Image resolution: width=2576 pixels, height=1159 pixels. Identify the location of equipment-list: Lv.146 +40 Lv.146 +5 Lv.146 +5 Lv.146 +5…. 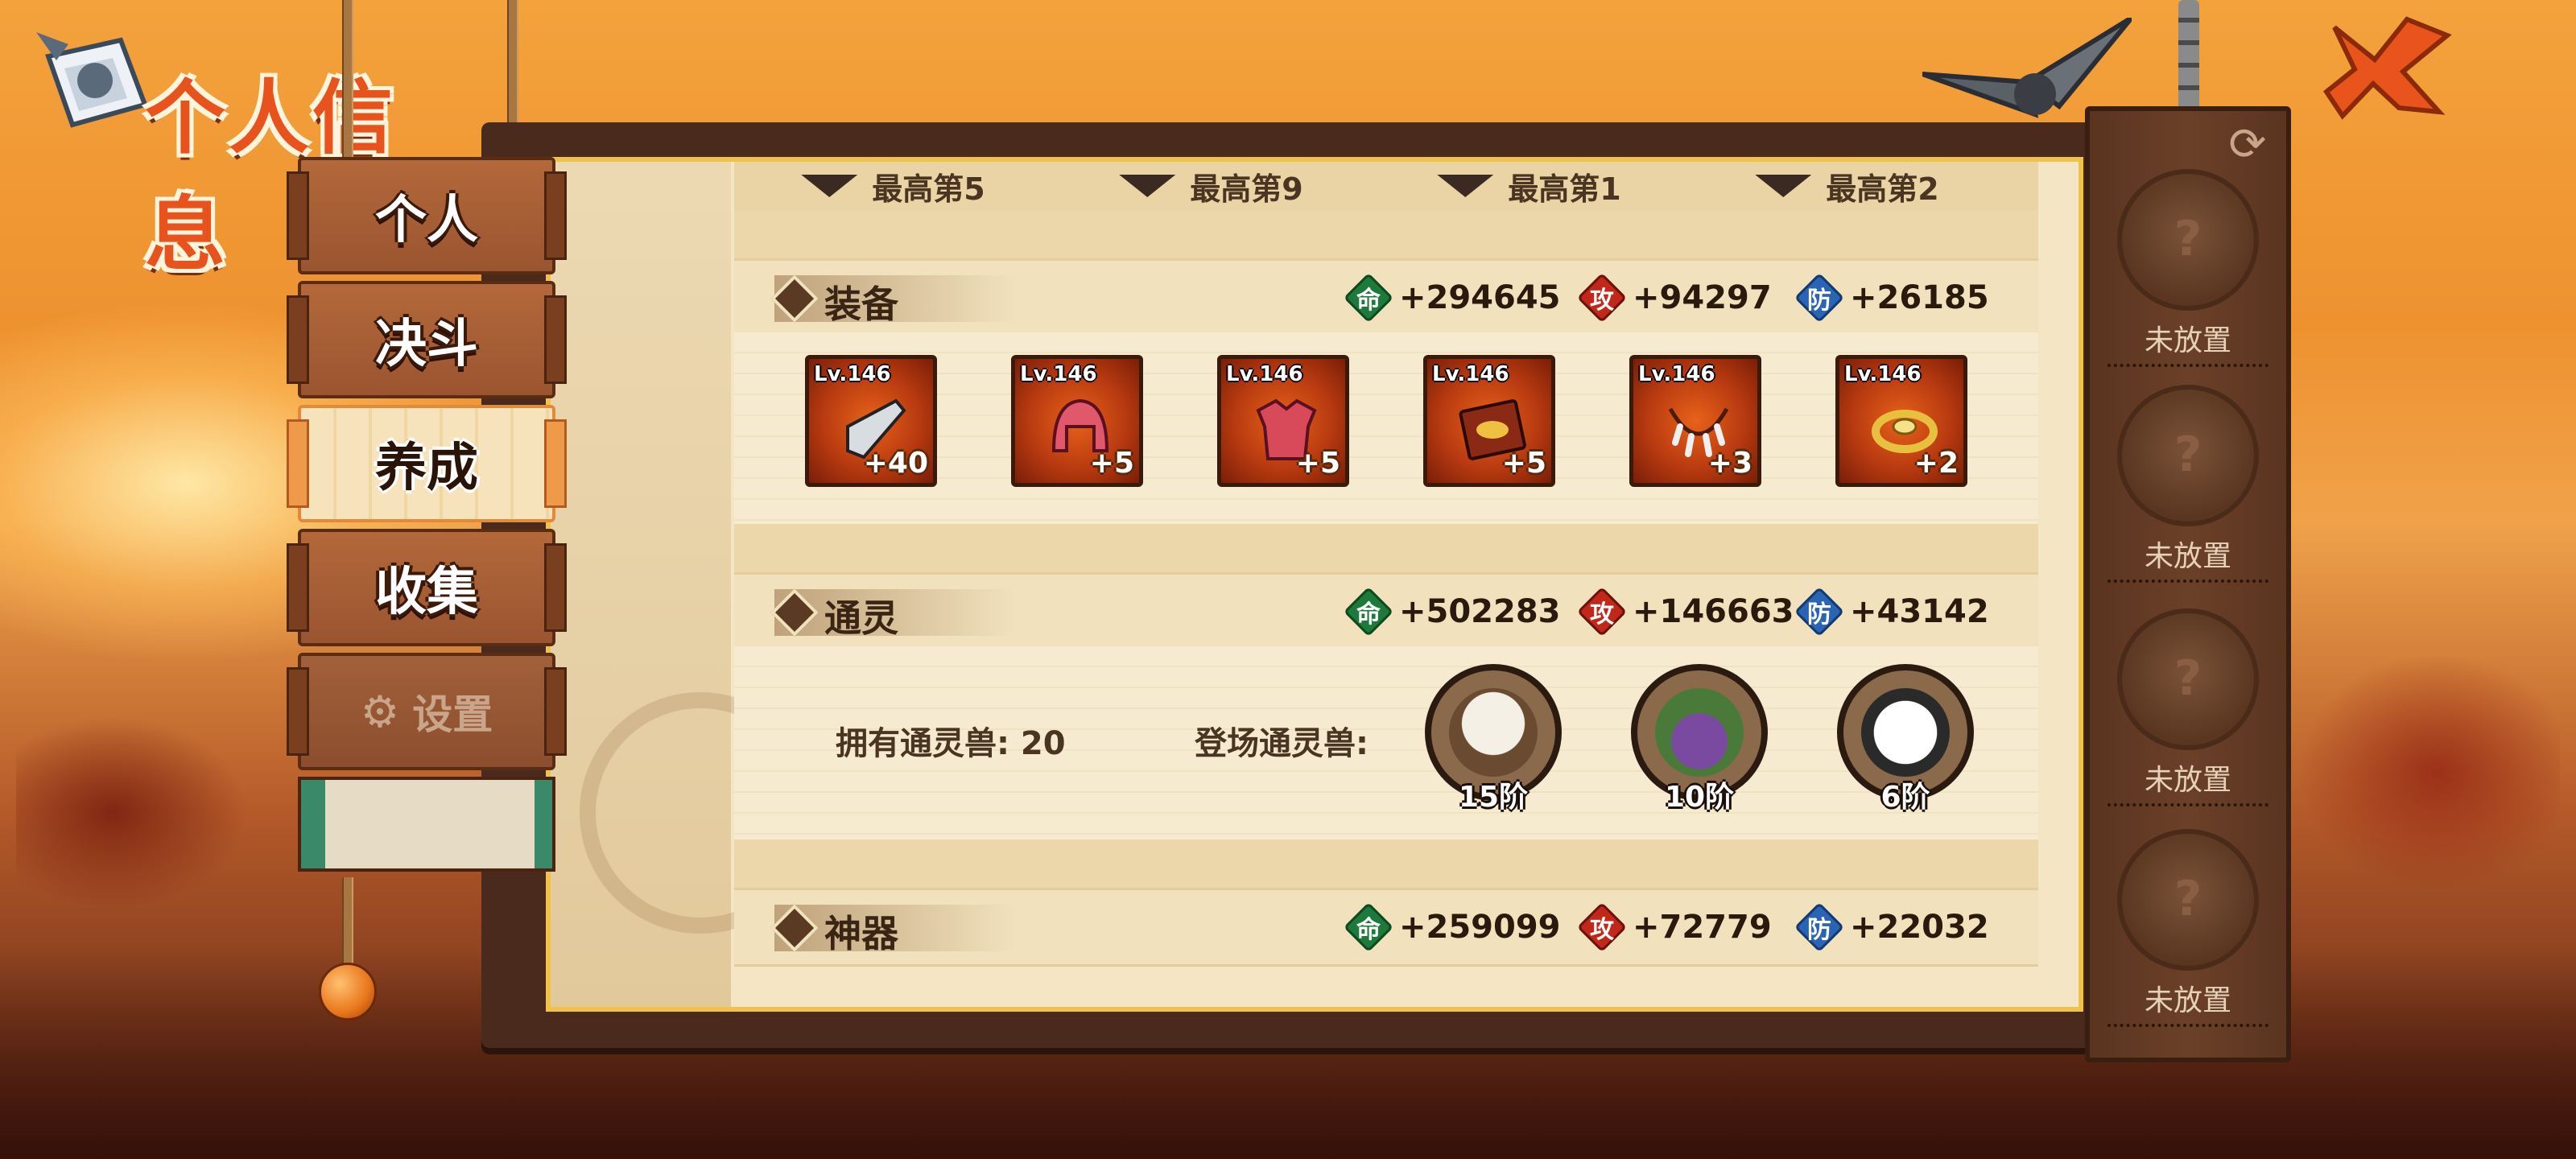
(1386, 428).